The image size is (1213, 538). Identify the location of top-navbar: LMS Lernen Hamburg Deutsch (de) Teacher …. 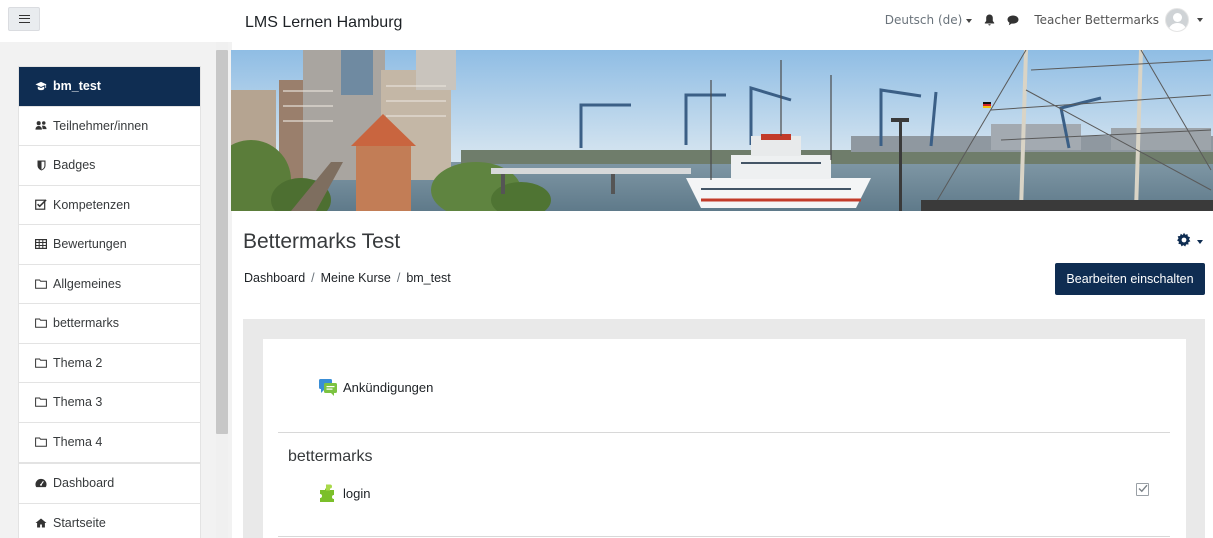
(606, 21).